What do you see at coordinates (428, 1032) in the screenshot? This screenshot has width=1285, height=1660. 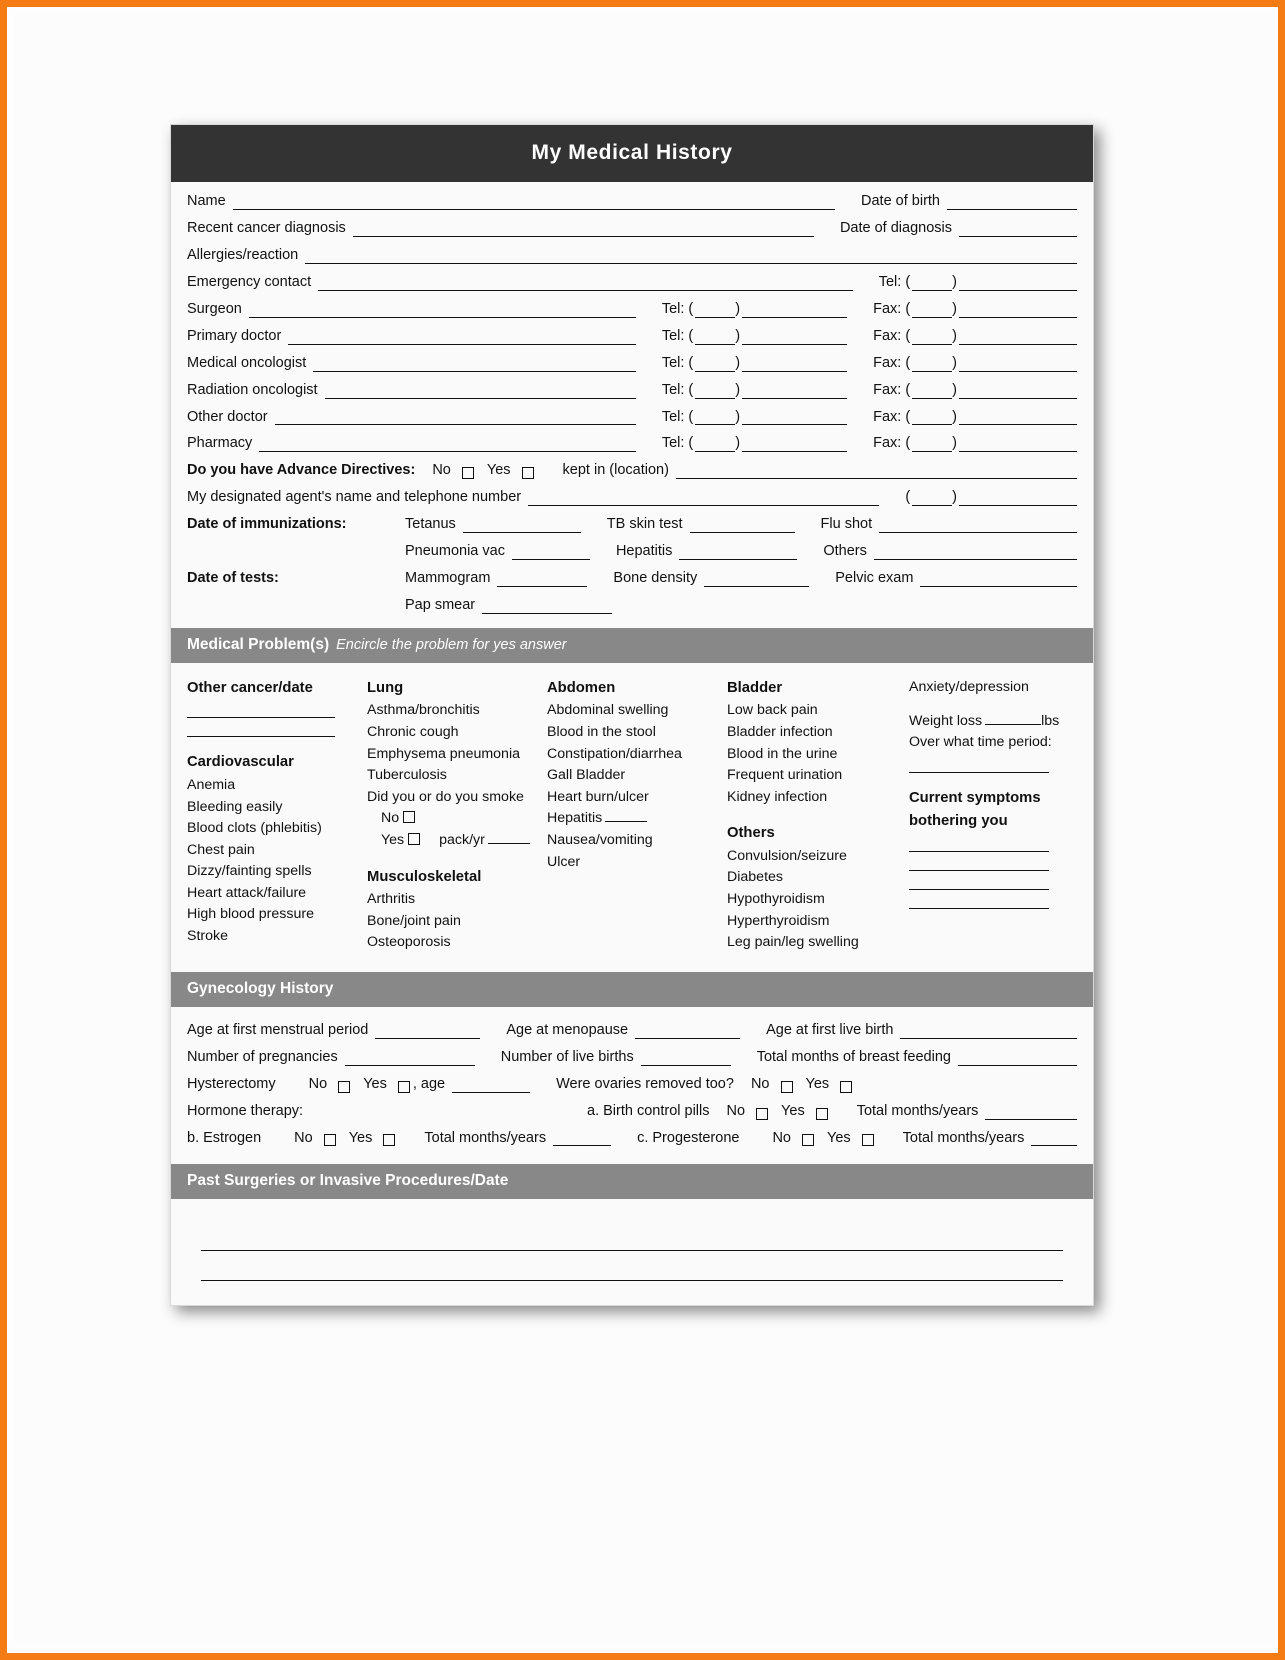 I see `age-first-period-input` at bounding box center [428, 1032].